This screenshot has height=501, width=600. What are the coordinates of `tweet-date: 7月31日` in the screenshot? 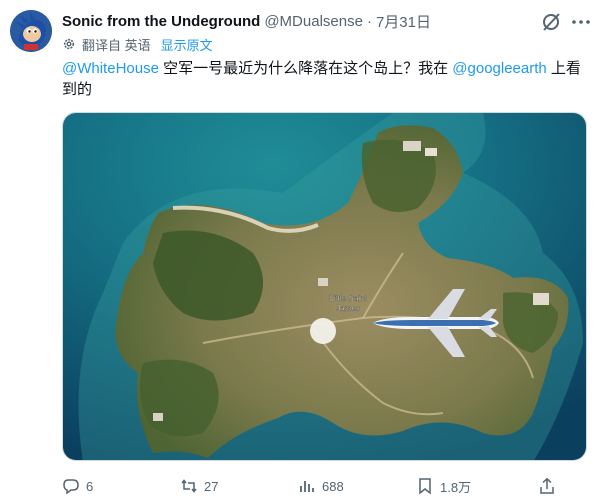 It's located at (403, 21).